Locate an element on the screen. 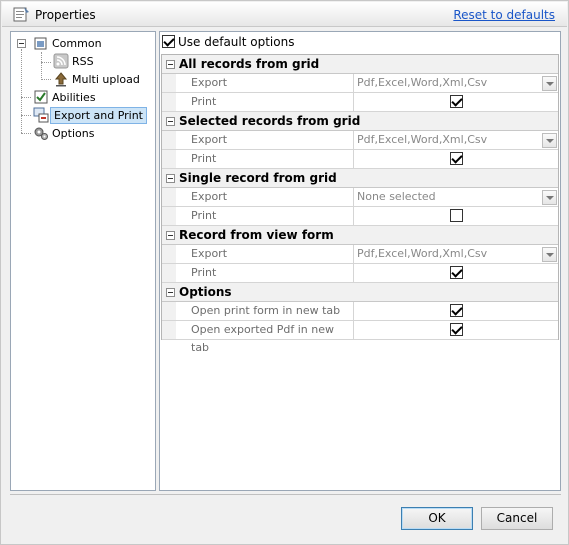 The image size is (569, 545). open-exported-pdf-checkbox is located at coordinates (456, 329).